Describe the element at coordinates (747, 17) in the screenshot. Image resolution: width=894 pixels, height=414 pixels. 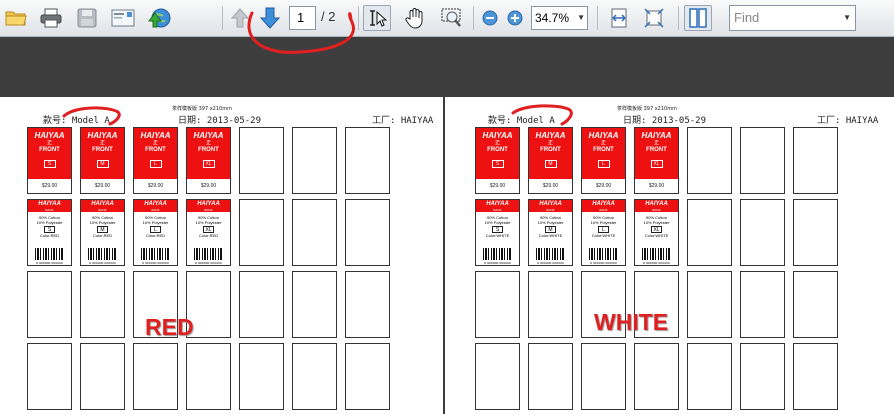
I see `find-placeholder: Find` at that location.